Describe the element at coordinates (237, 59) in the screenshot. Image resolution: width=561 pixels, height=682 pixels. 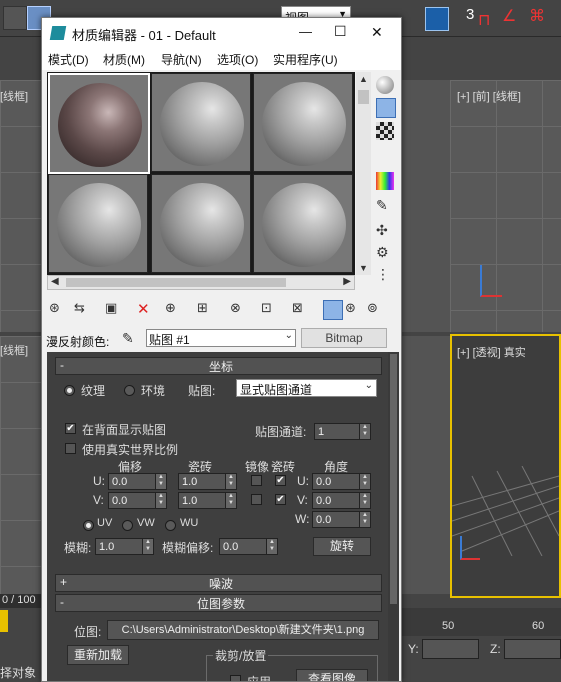
I see `menu-options: 选项(O)` at that location.